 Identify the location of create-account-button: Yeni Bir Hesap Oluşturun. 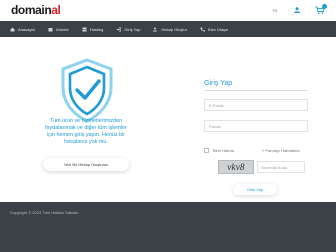
(86, 164).